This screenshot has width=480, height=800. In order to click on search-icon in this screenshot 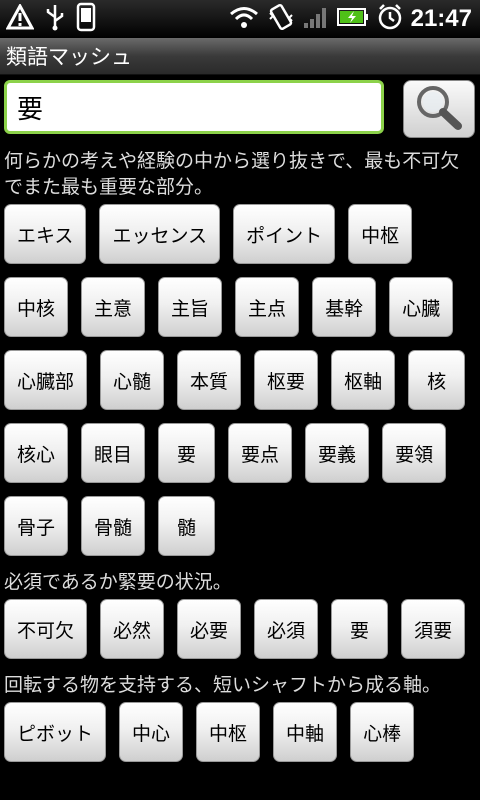, I will do `click(439, 109)`.